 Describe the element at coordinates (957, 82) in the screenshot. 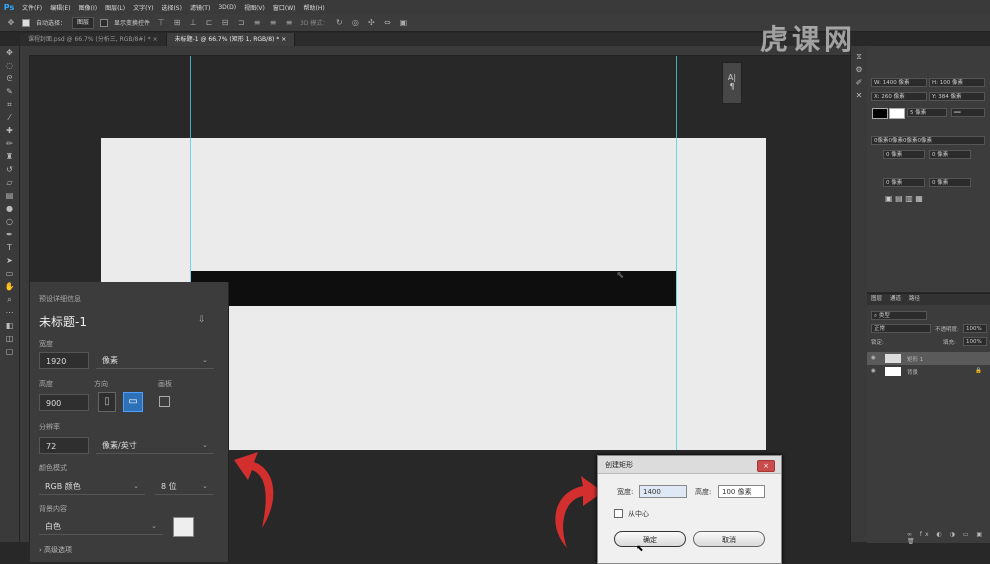

I see `shape-height-field: H: 100 像素` at that location.